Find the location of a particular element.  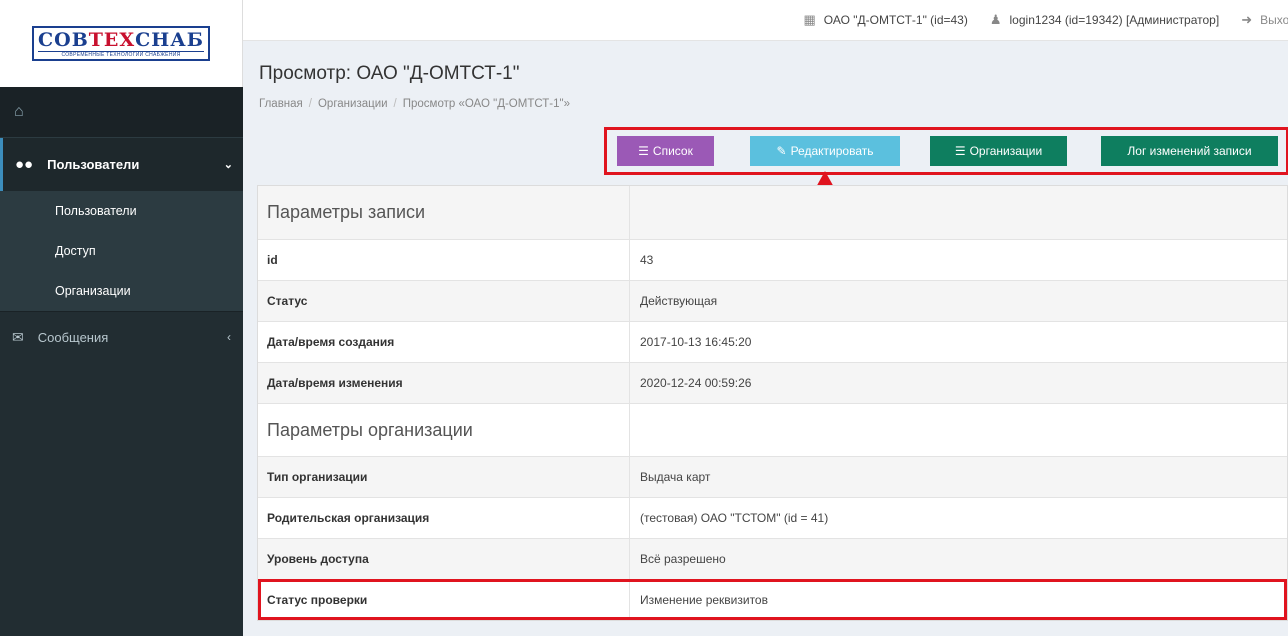

breadcrumb-current: Просмотр «ОАО "Д-ОМТСТ-1"» is located at coordinates (486, 104).